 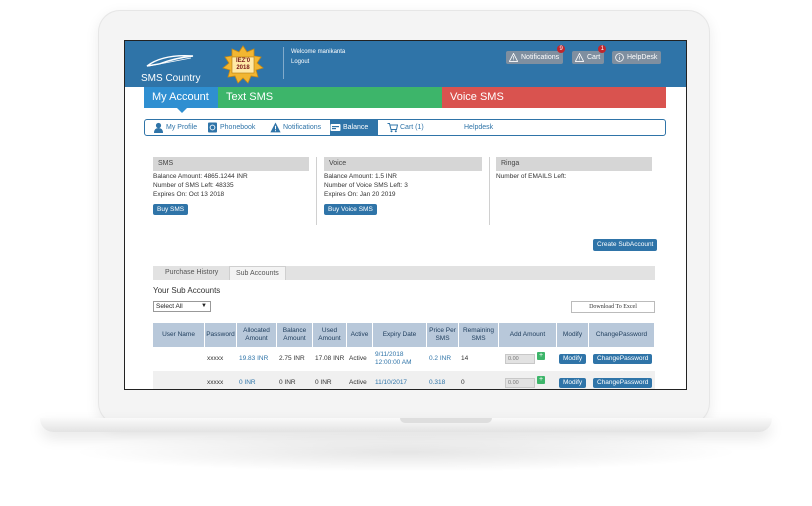 I want to click on subnav-notifications: Notifications, so click(x=301, y=127).